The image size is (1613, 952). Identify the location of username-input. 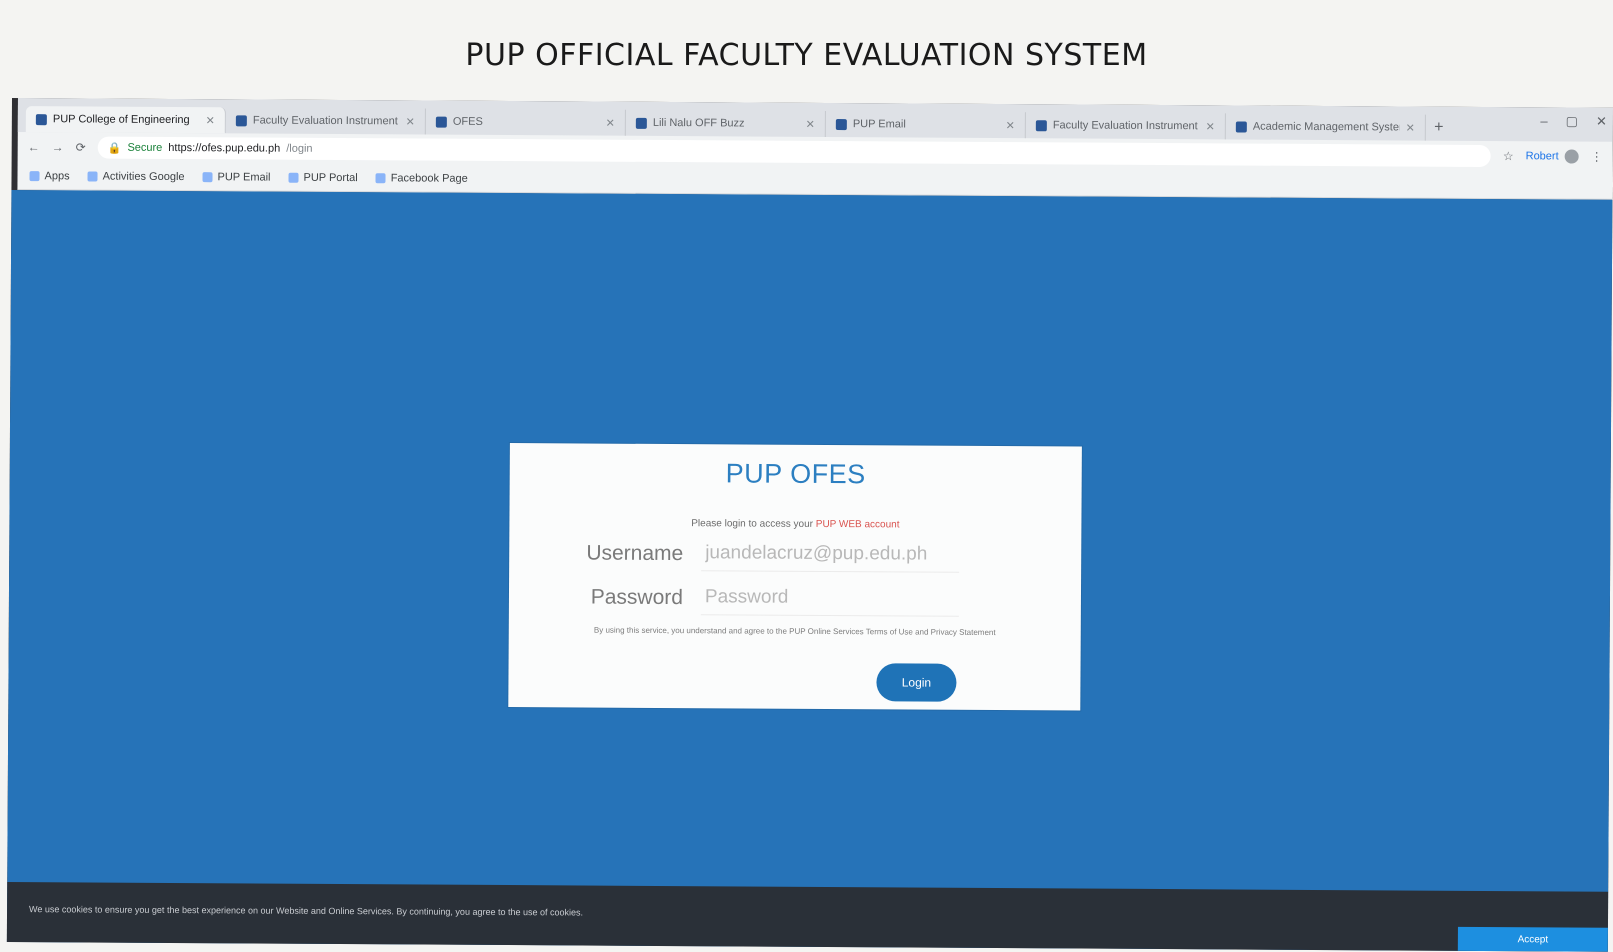
(830, 554).